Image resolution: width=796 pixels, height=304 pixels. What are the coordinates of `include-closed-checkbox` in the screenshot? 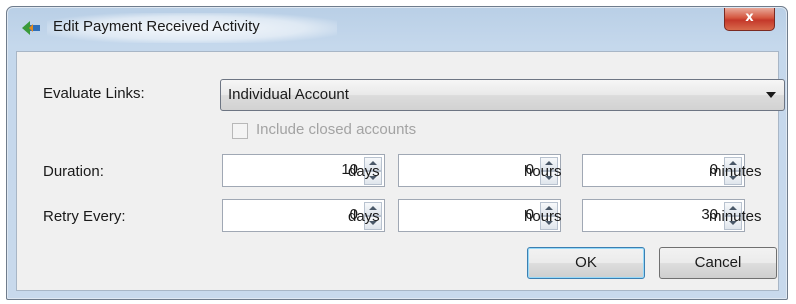 It's located at (240, 131).